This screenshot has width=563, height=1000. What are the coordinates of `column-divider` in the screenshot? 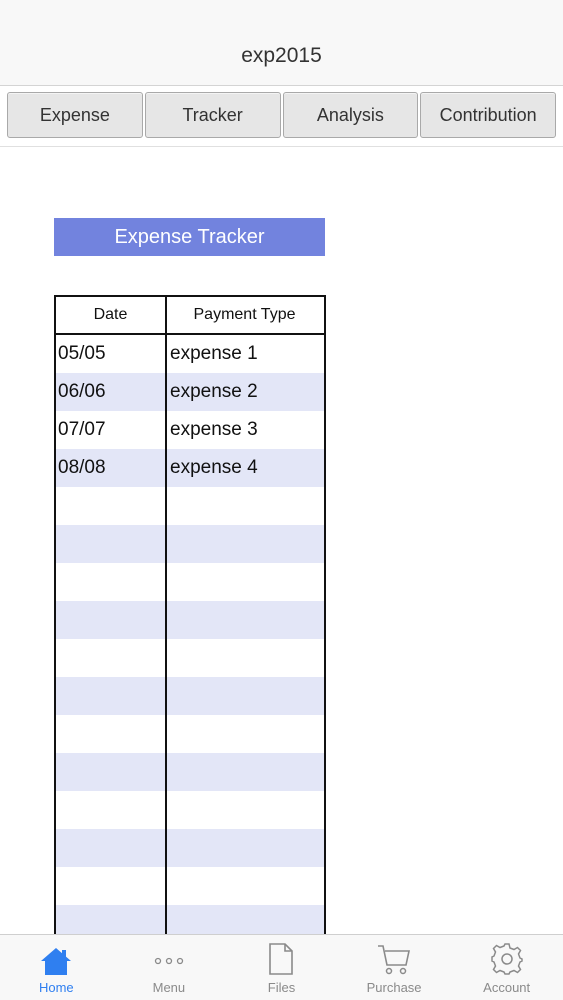 It's located at (166, 616).